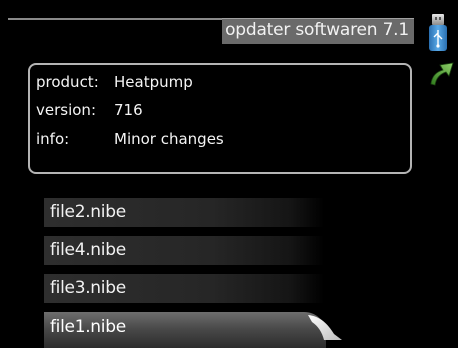 This screenshot has height=348, width=458. What do you see at coordinates (184, 212) in the screenshot?
I see `file-item: file2.nibe` at bounding box center [184, 212].